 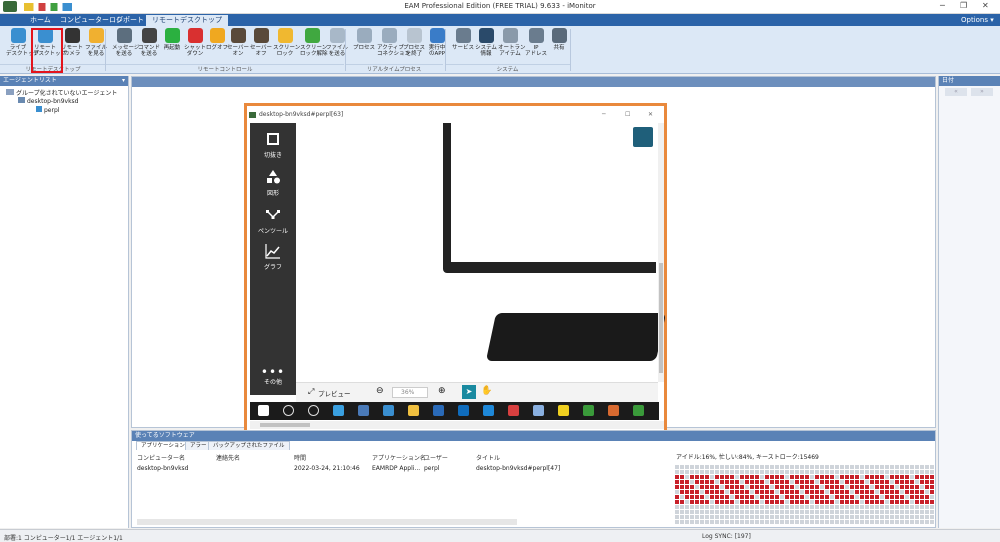 I want to click on ribbon-button-connection: アクティブ コネクション, so click(x=393, y=46).